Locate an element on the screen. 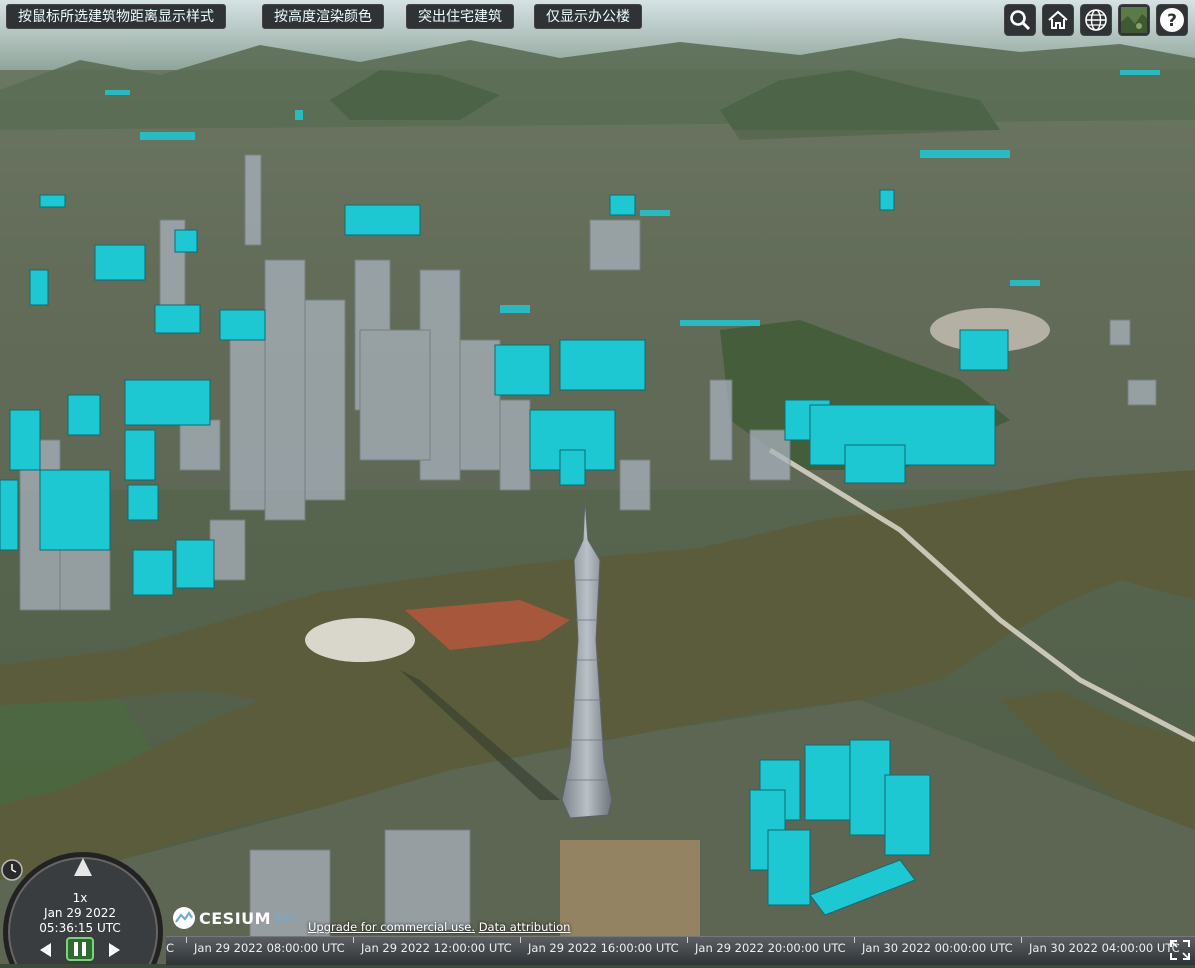 The width and height of the screenshot is (1195, 968). imagery-layer-icon is located at coordinates (1134, 20).